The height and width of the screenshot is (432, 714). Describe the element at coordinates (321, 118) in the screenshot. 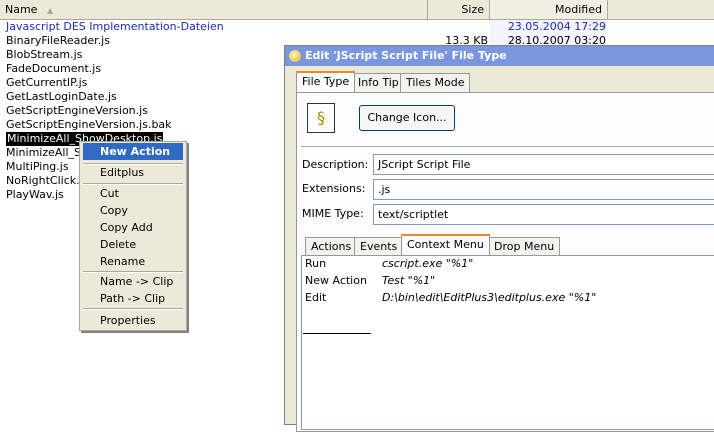

I see `script-file-icon: §` at that location.